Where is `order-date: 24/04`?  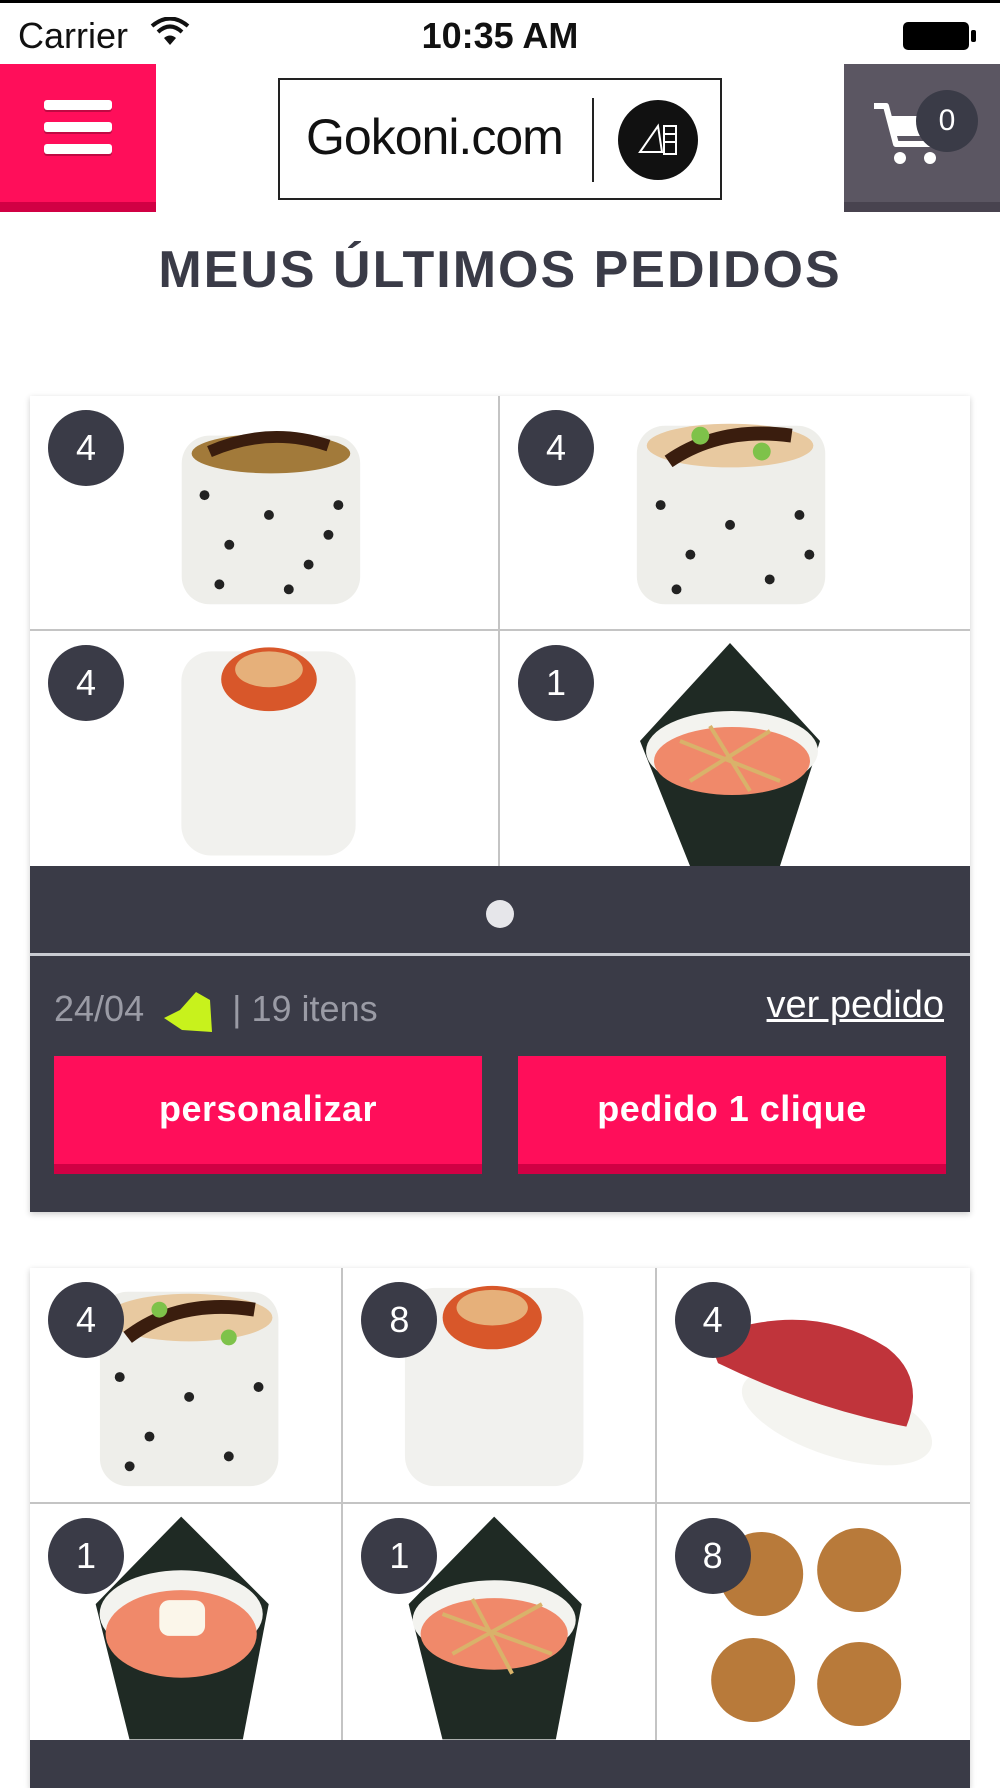 order-date: 24/04 is located at coordinates (99, 1008).